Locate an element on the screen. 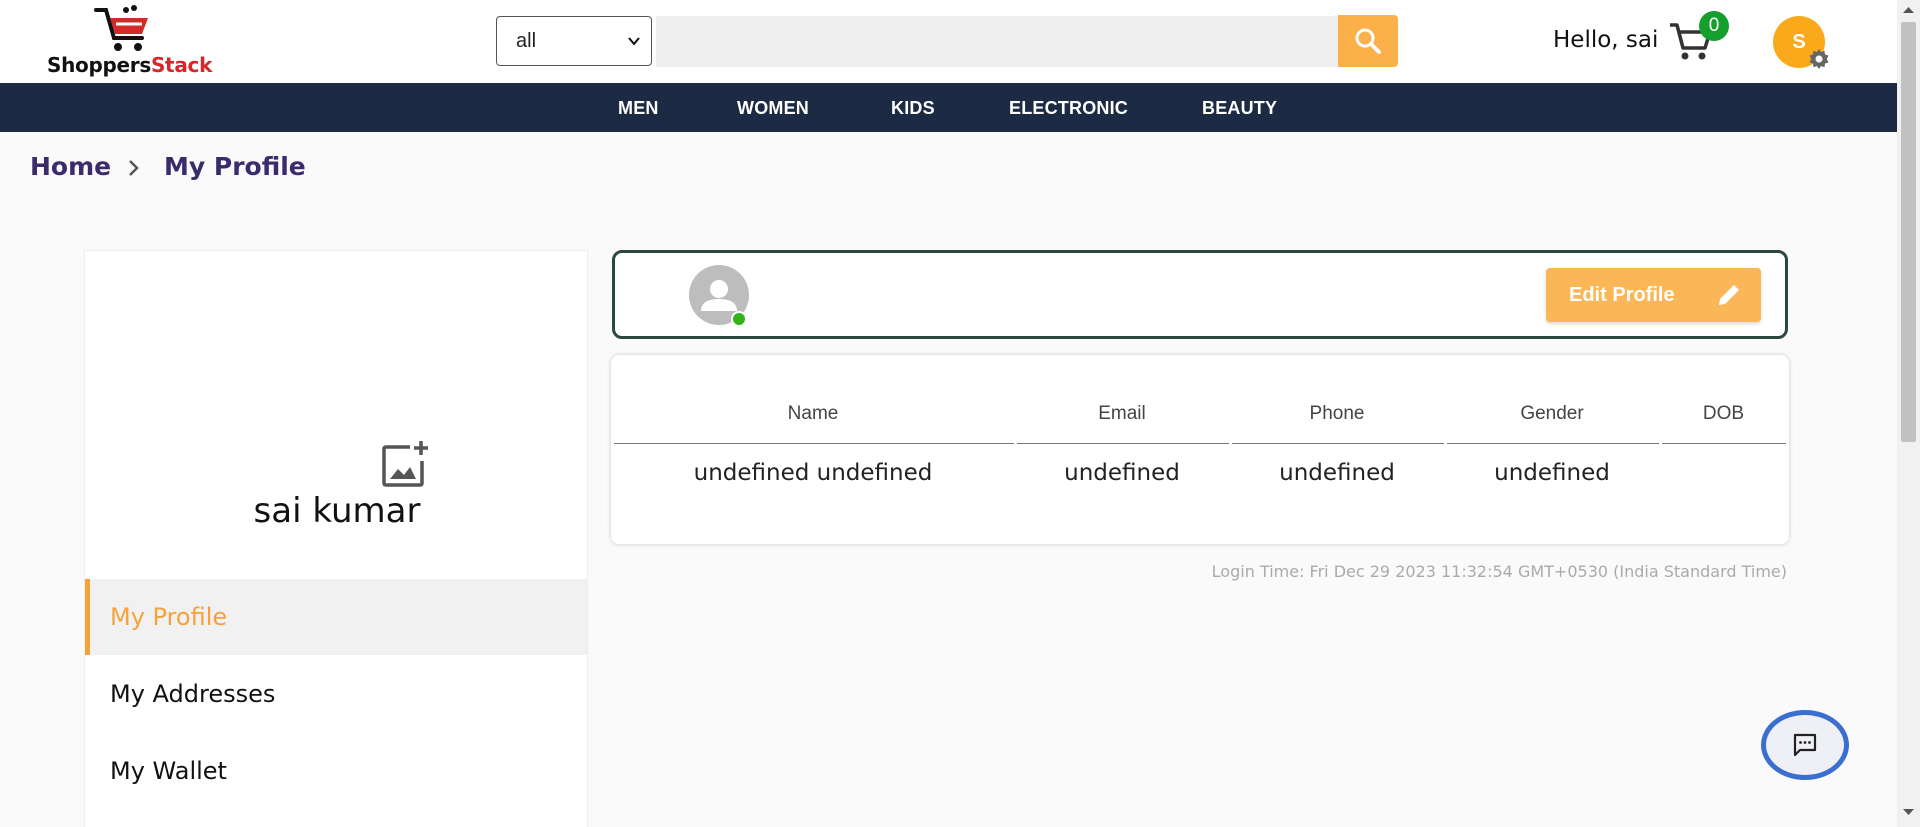 Image resolution: width=1920 pixels, height=827 pixels. profile-name: sai kumar is located at coordinates (337, 511).